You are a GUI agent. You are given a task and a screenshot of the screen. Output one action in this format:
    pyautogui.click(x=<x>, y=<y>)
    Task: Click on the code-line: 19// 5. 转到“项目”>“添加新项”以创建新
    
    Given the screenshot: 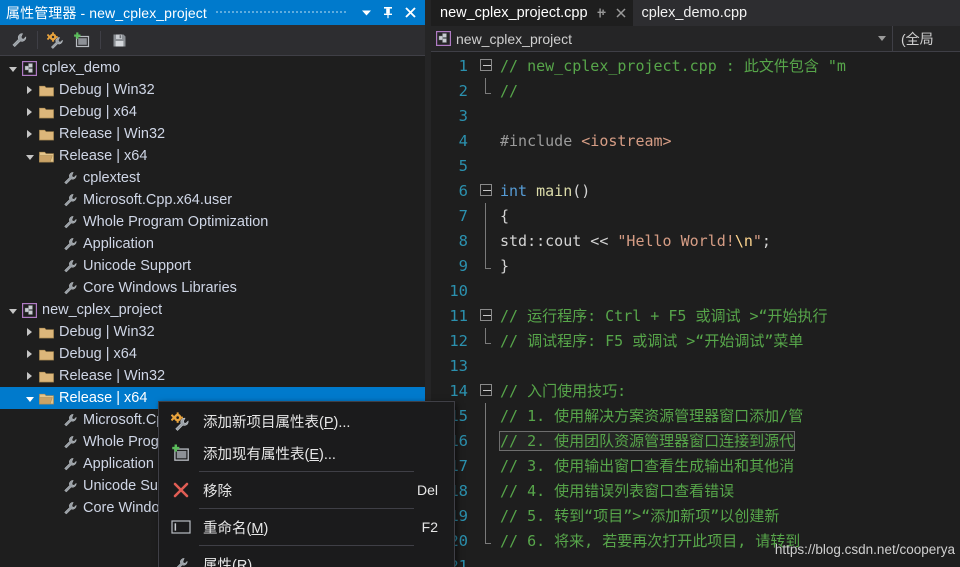 What is the action you would take?
    pyautogui.click(x=695, y=515)
    